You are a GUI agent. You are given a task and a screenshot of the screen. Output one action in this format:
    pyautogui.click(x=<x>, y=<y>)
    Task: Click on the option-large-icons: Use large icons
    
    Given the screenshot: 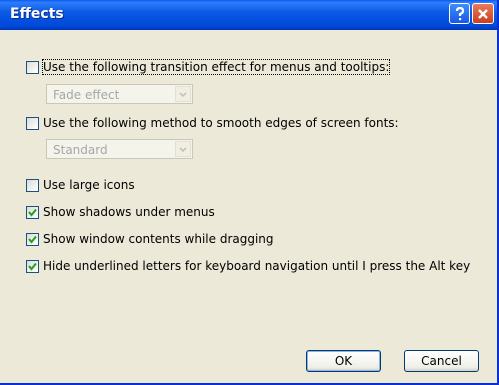 What is the action you would take?
    pyautogui.click(x=80, y=185)
    